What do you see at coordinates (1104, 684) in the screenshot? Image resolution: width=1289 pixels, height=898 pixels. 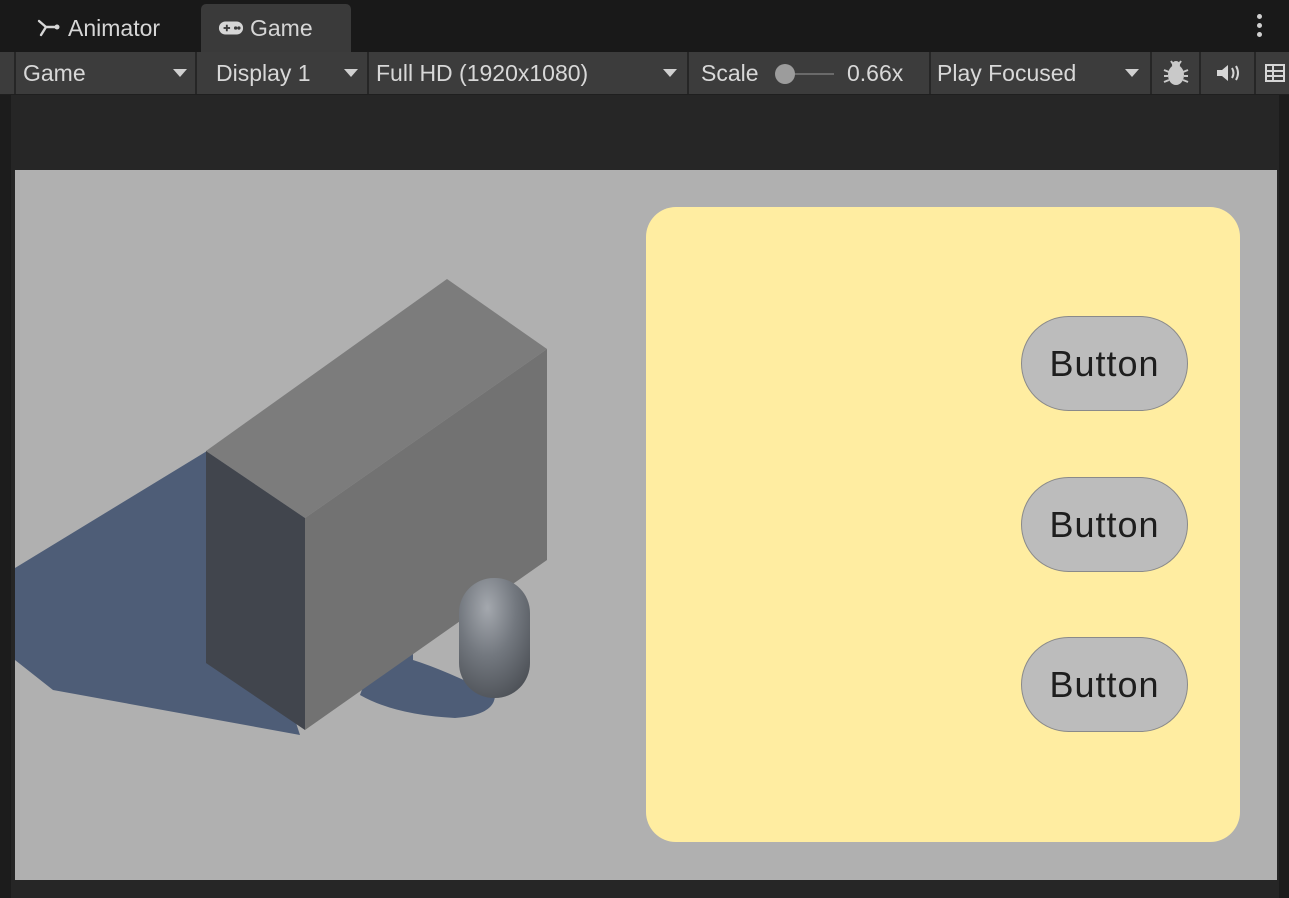 I see `panel-button-3: Button` at bounding box center [1104, 684].